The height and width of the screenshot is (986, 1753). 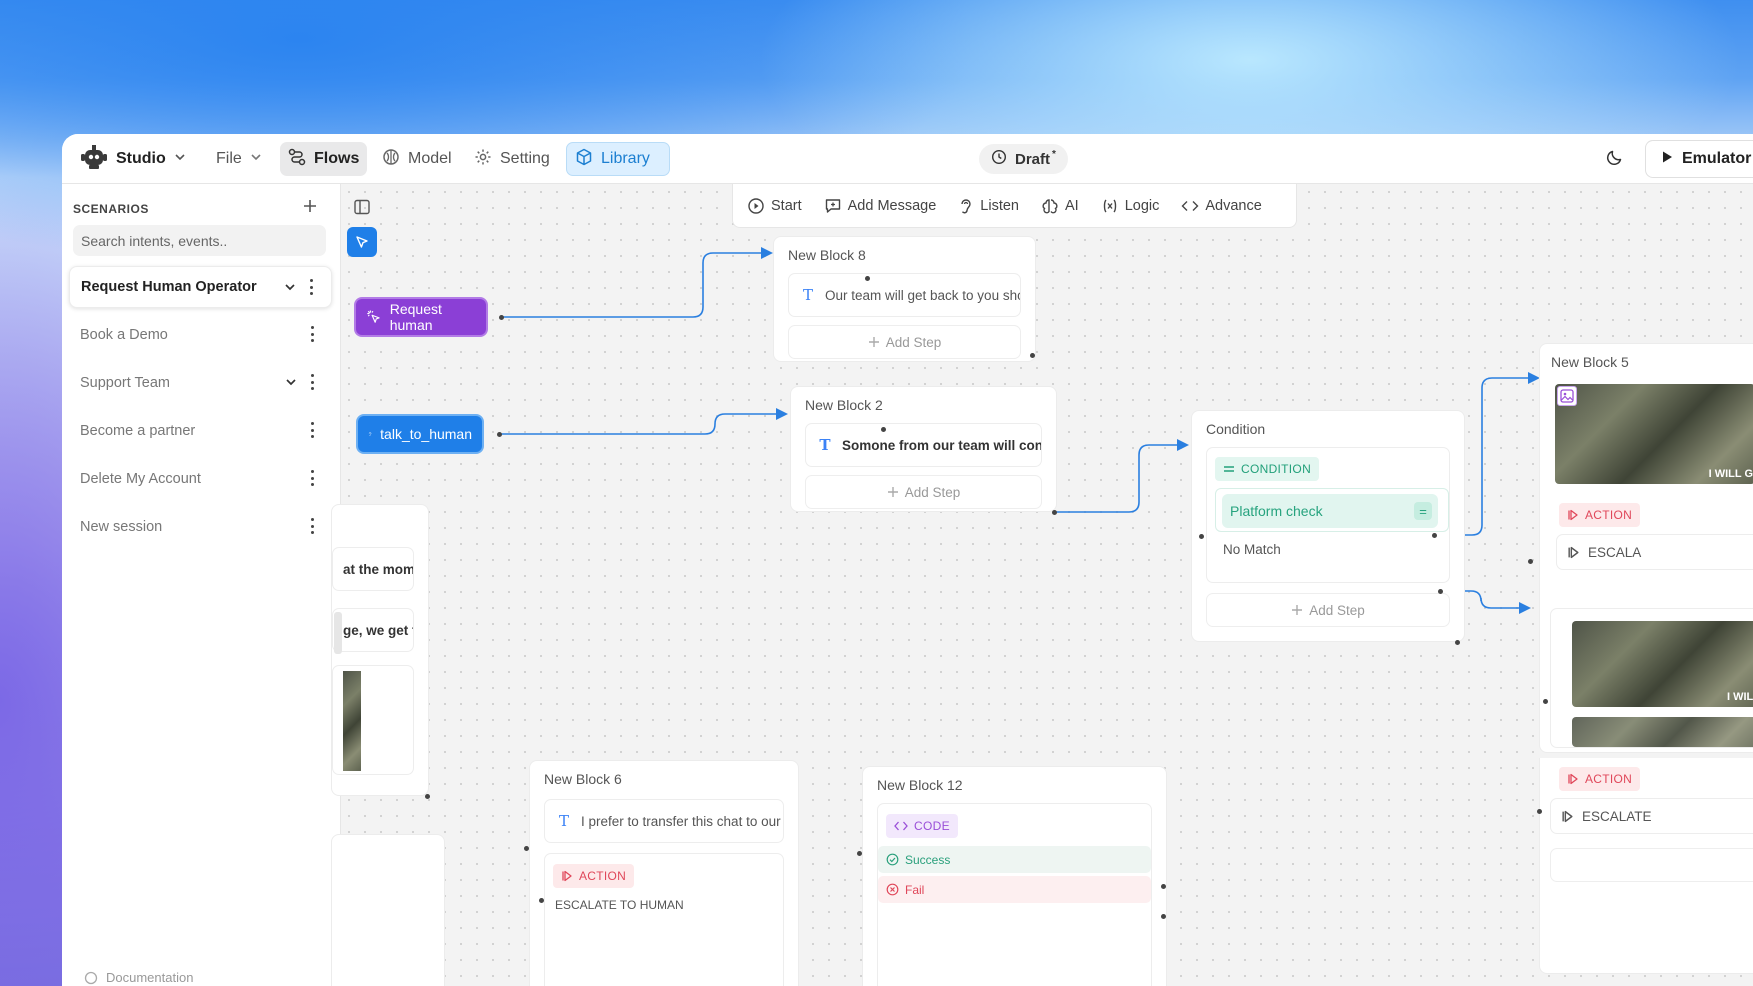 What do you see at coordinates (1033, 159) in the screenshot?
I see `draft-label: Draft` at bounding box center [1033, 159].